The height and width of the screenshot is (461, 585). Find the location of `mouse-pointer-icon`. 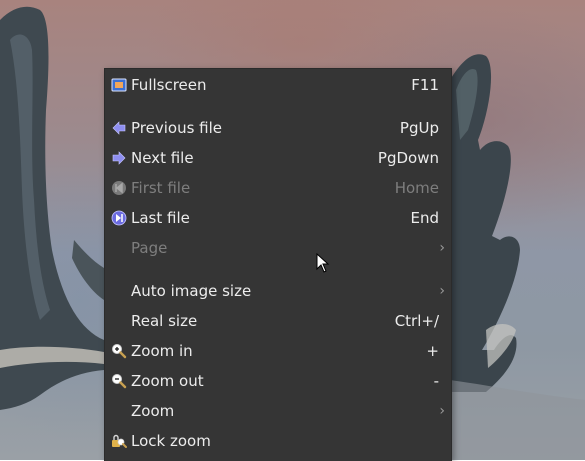

mouse-pointer-icon is located at coordinates (323, 263).